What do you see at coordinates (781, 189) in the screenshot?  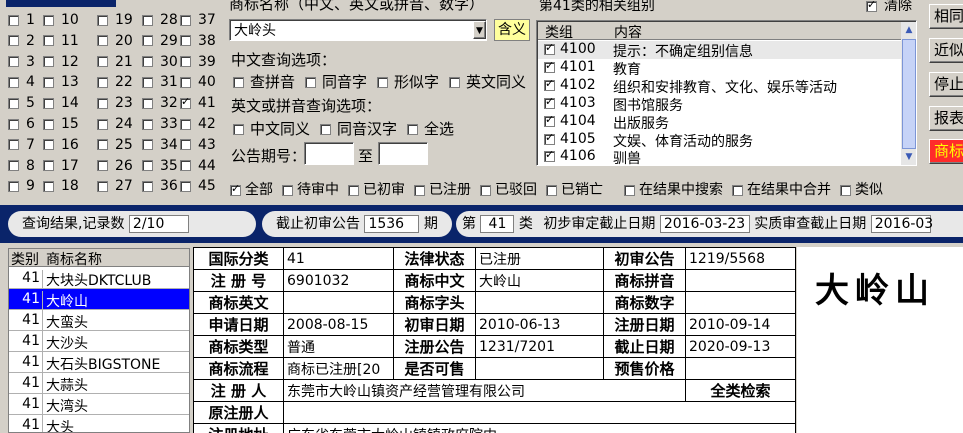 I see `filter-7: 在结果中合并` at bounding box center [781, 189].